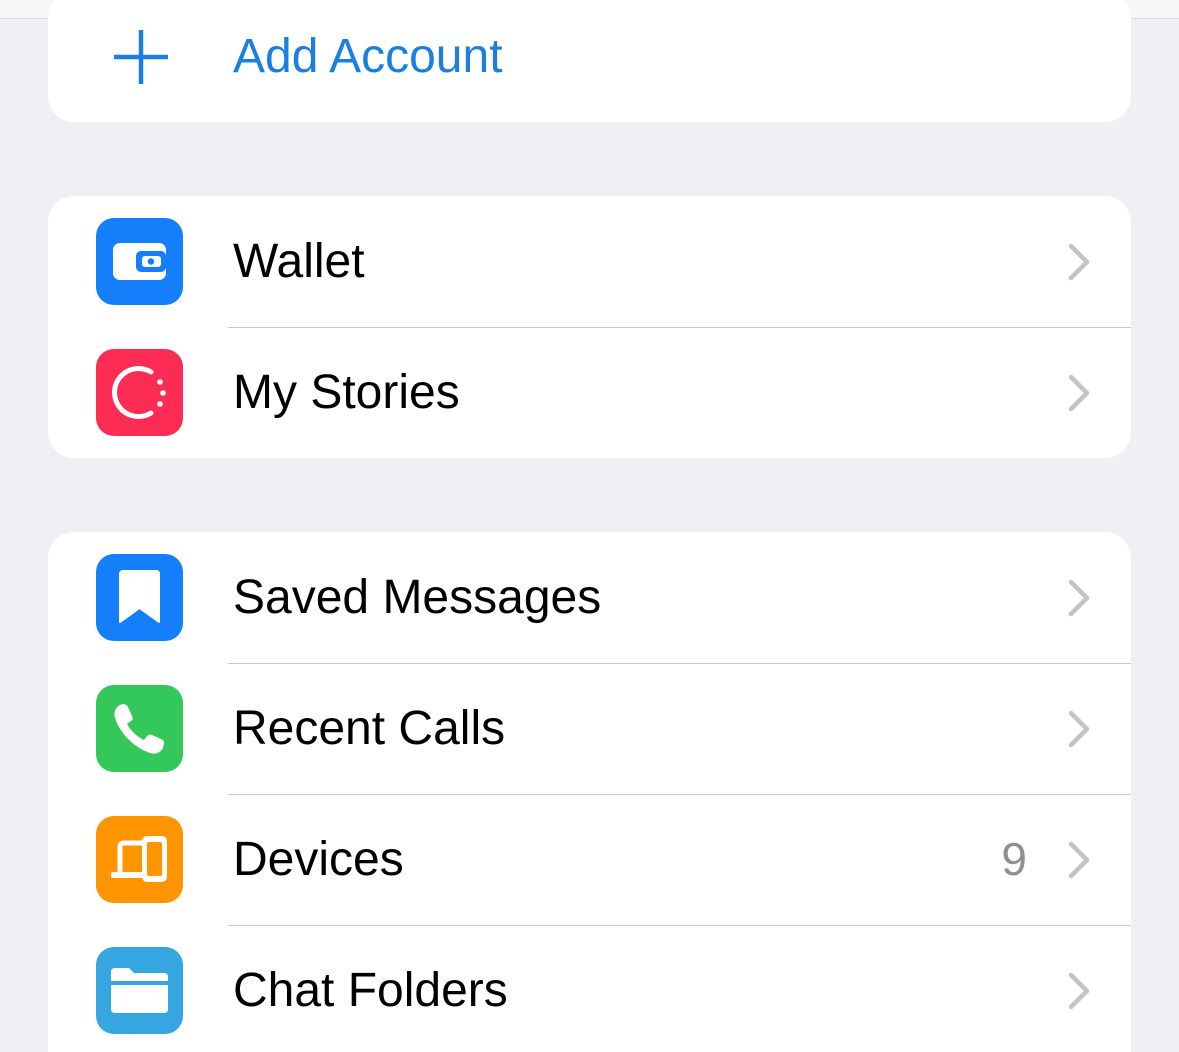 This screenshot has width=1179, height=1052. Describe the element at coordinates (589, 859) in the screenshot. I see `row-devices: Devices 9` at that location.